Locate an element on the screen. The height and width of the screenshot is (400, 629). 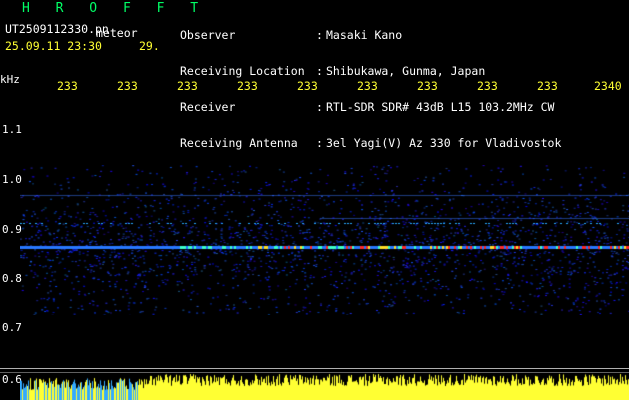
y-tick: 0.7 is located at coordinates (12, 327).